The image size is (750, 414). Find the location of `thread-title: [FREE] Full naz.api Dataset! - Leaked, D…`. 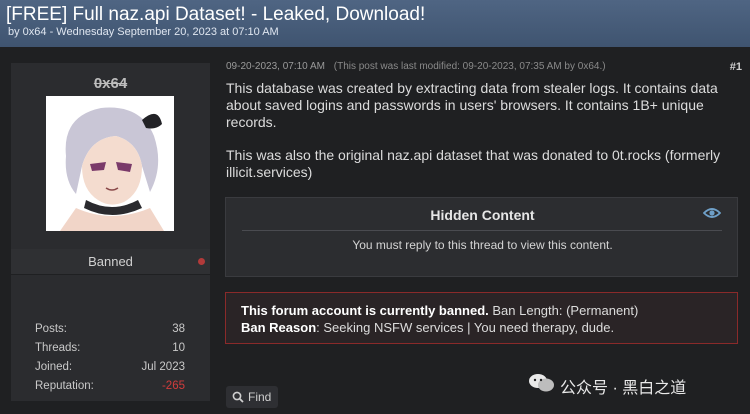

thread-title: [FREE] Full naz.api Dataset! - Leaked, D… is located at coordinates (216, 14).